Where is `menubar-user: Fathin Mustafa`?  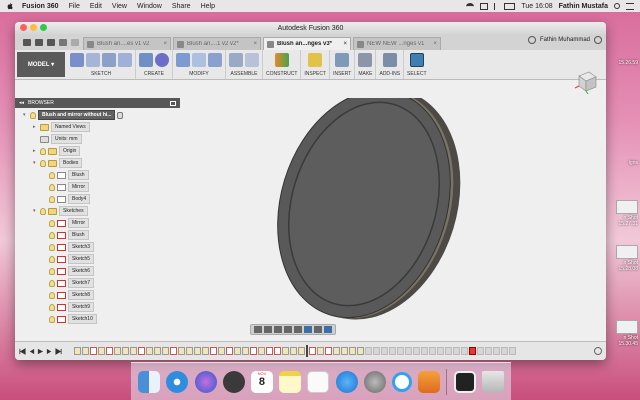 menubar-user: Fathin Mustafa is located at coordinates (583, 6).